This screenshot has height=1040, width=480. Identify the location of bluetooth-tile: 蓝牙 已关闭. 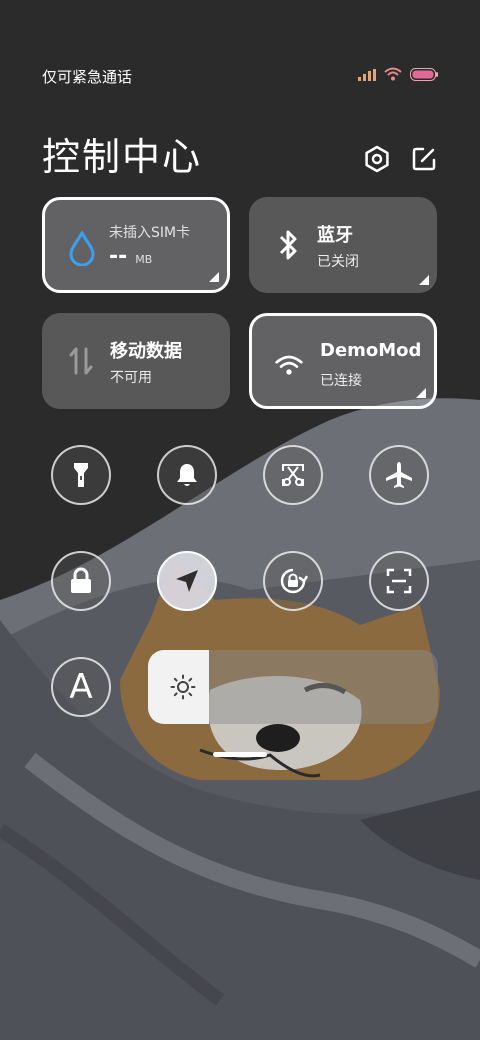
(343, 245).